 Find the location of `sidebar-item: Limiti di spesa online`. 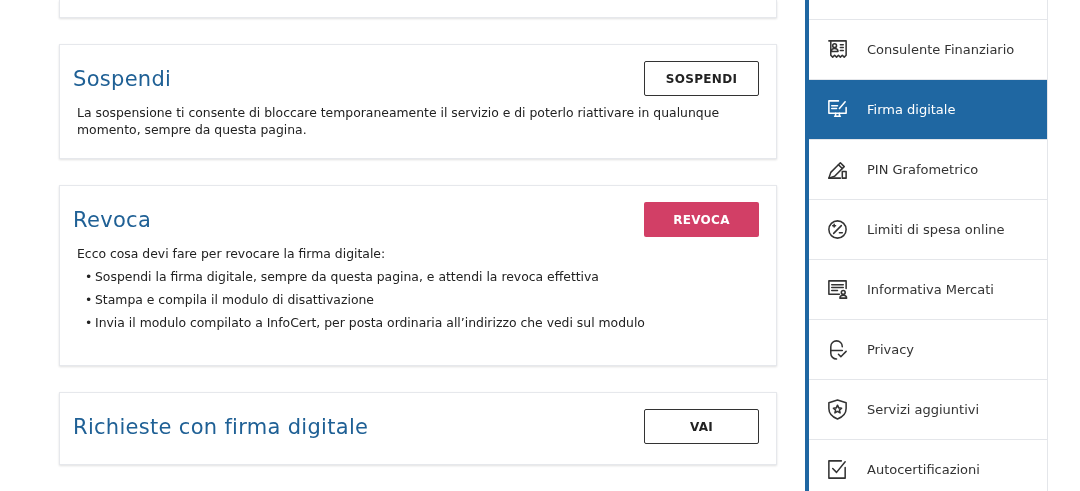

sidebar-item: Limiti di spesa online is located at coordinates (928, 230).